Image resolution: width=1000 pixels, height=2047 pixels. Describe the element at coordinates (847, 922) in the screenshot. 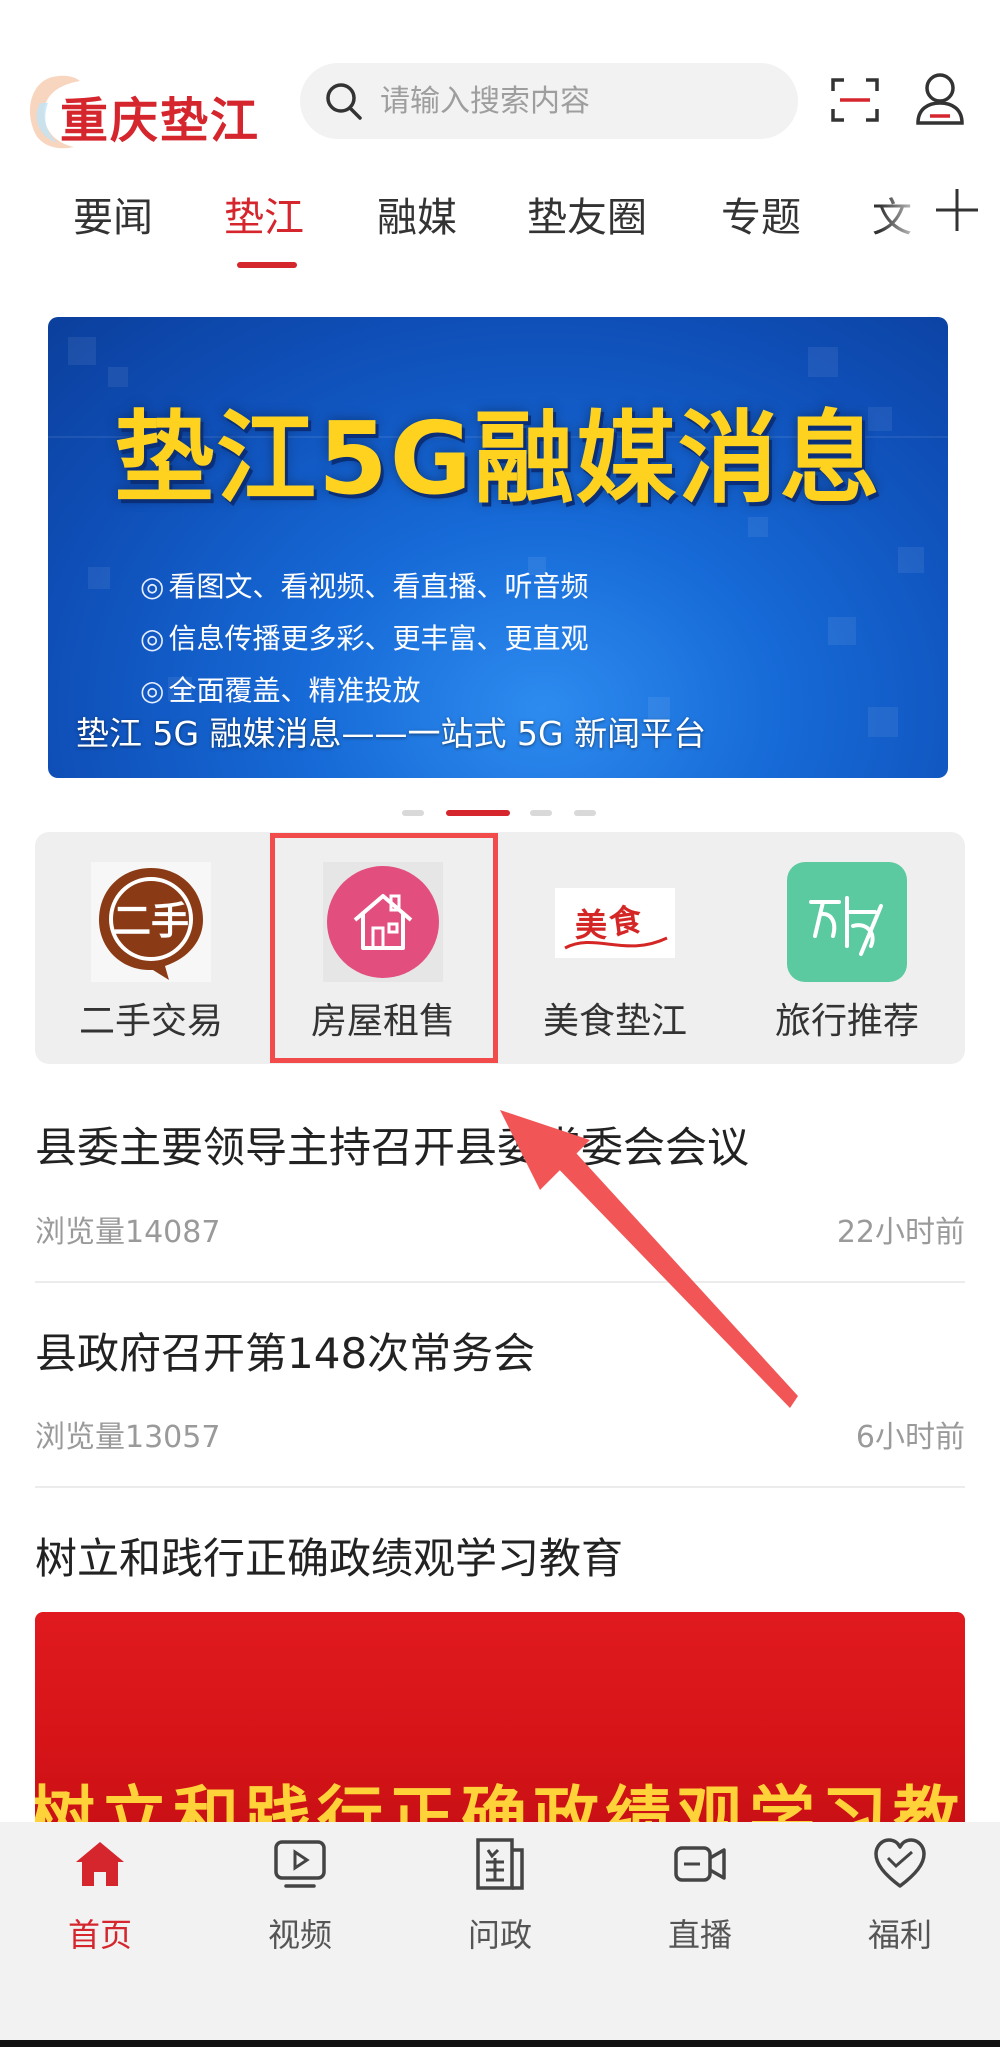

I see `travel-icon` at that location.